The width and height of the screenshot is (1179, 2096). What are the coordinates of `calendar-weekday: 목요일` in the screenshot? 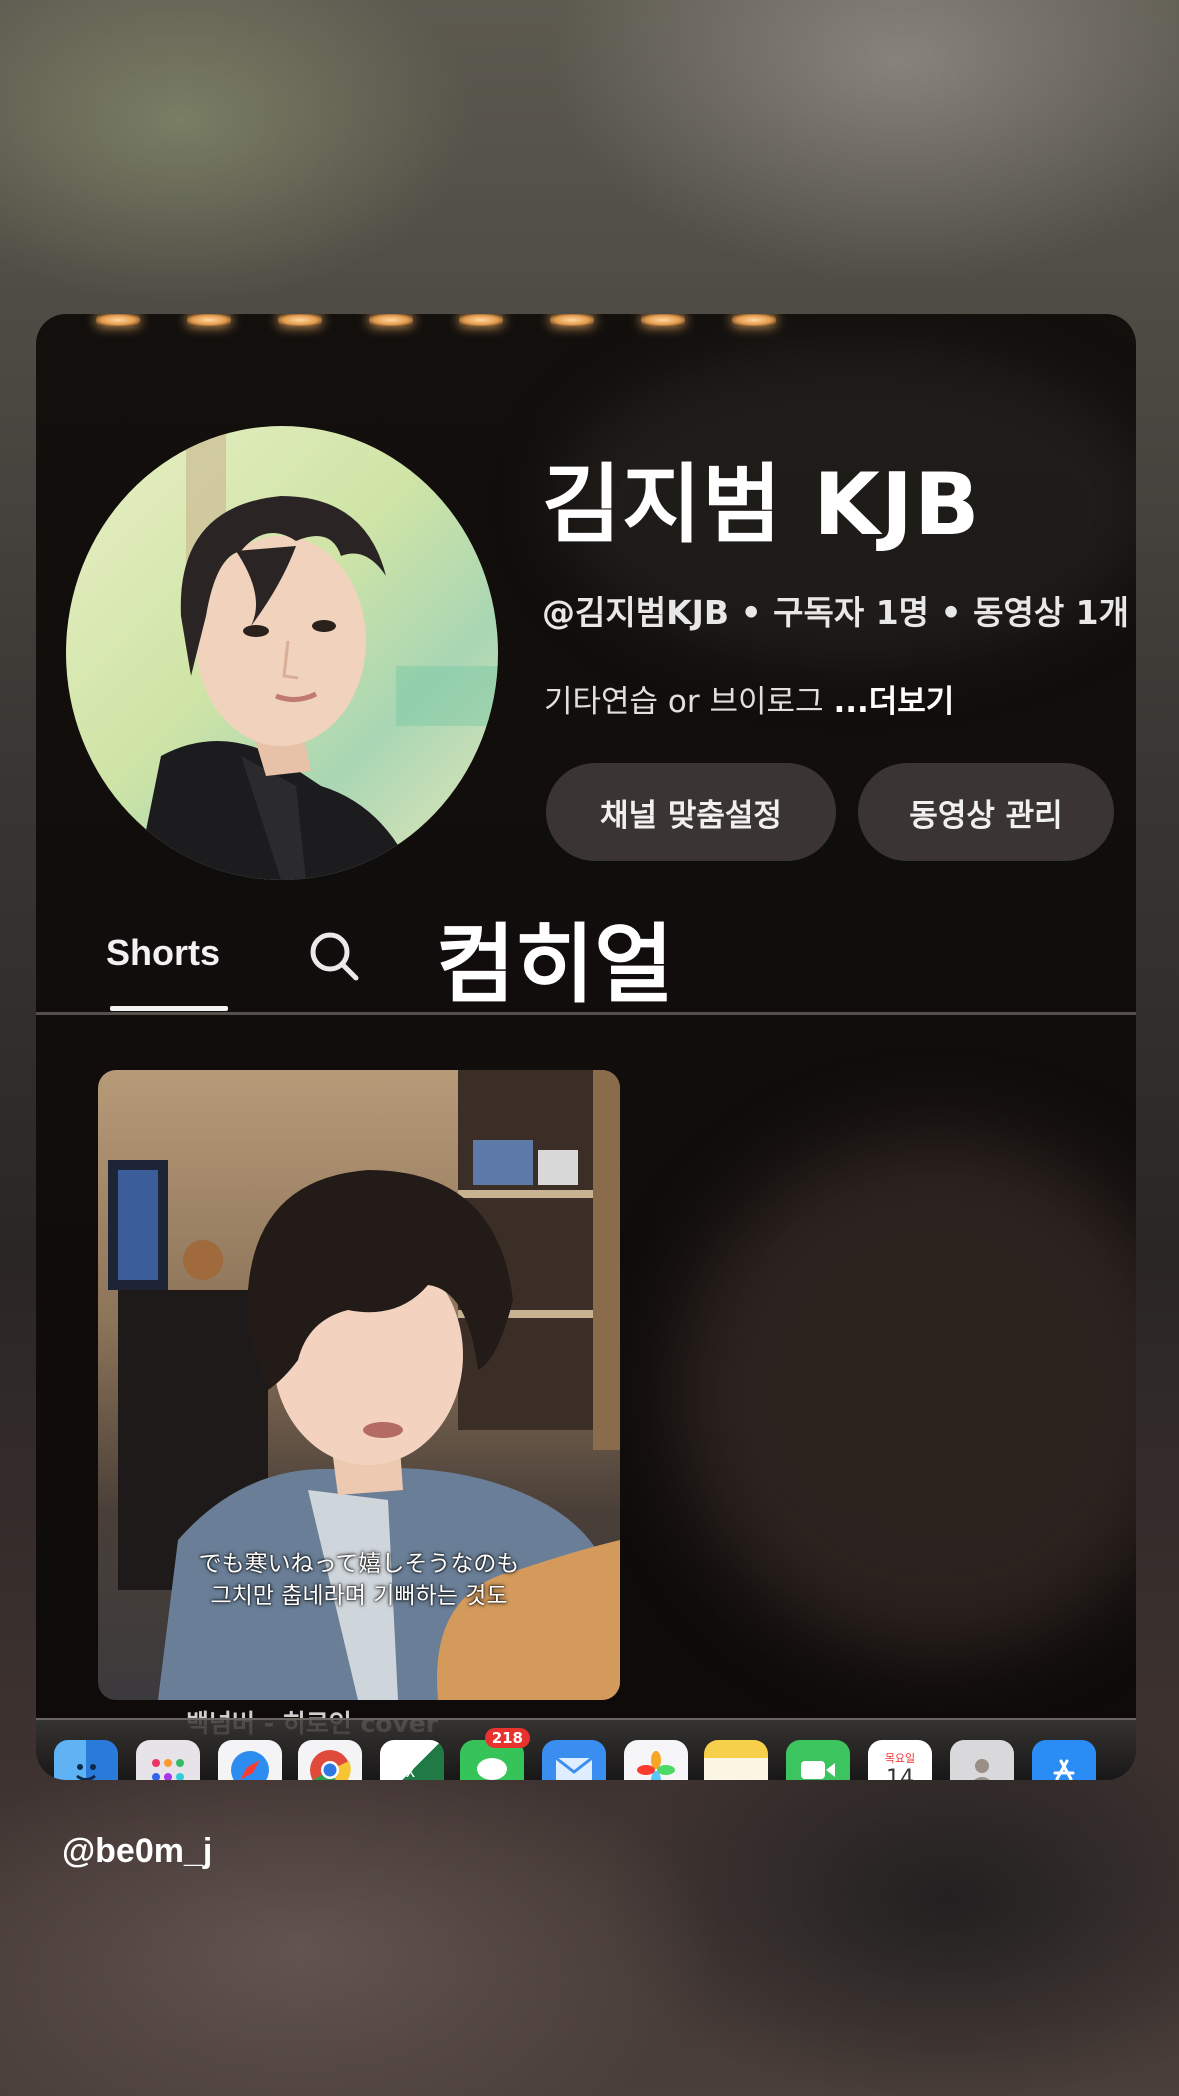 It's located at (900, 1758).